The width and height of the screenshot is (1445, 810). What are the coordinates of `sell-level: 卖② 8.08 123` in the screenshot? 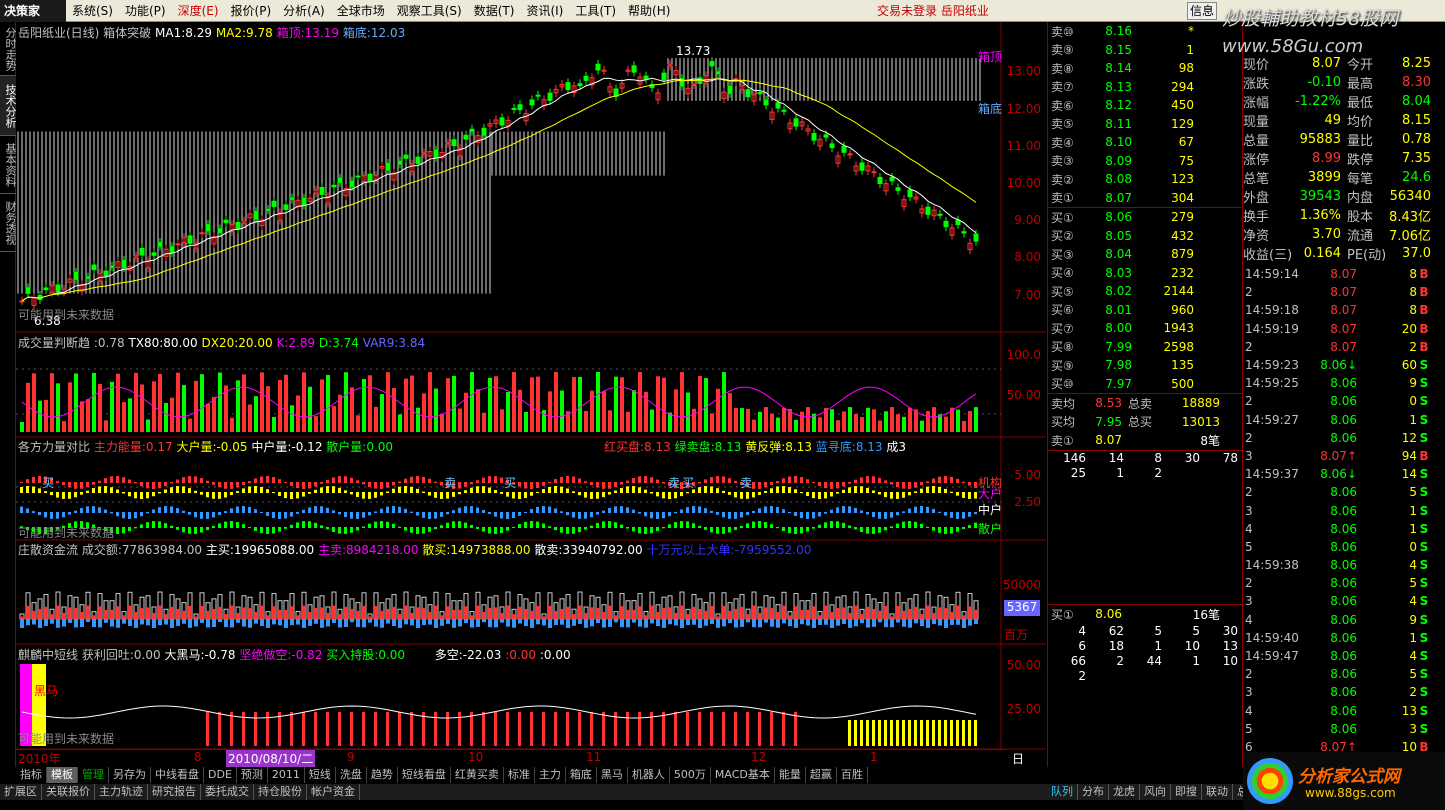 It's located at (1145, 179).